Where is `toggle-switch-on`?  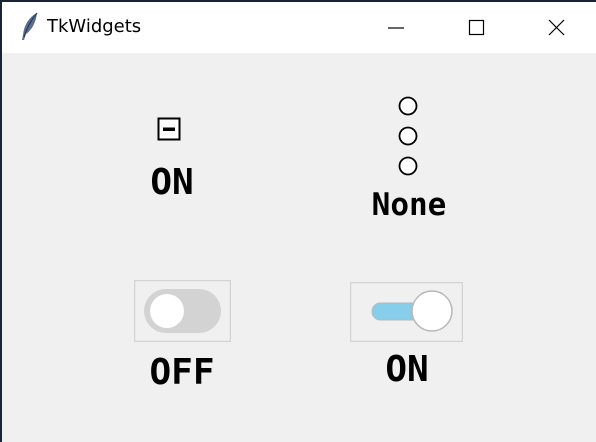 toggle-switch-on is located at coordinates (406, 312).